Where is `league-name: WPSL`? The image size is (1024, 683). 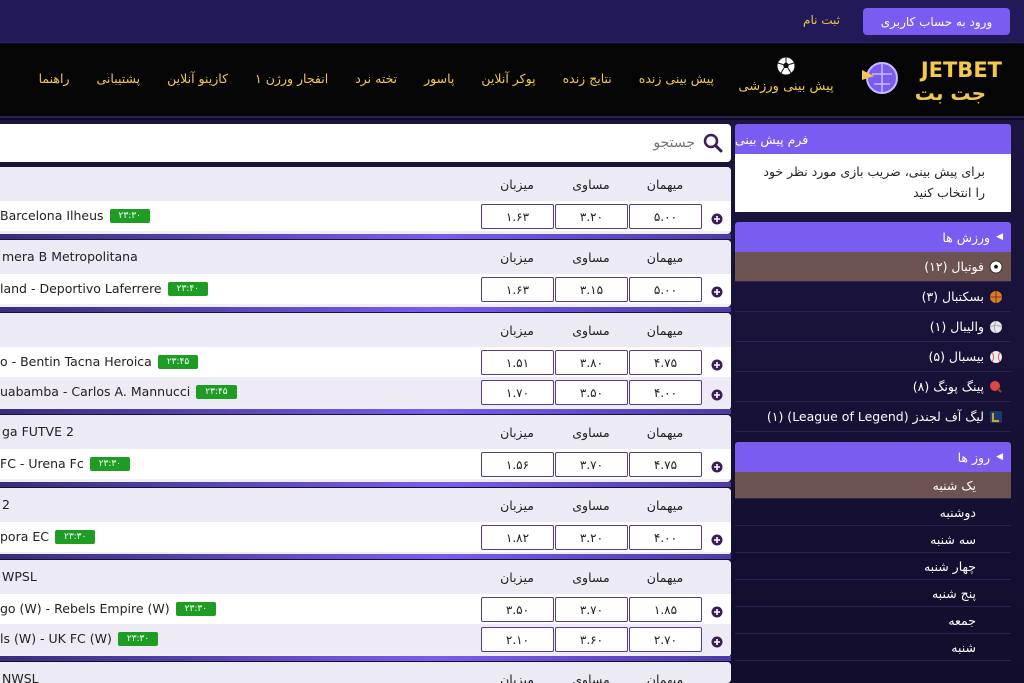
league-name: WPSL is located at coordinates (19, 576).